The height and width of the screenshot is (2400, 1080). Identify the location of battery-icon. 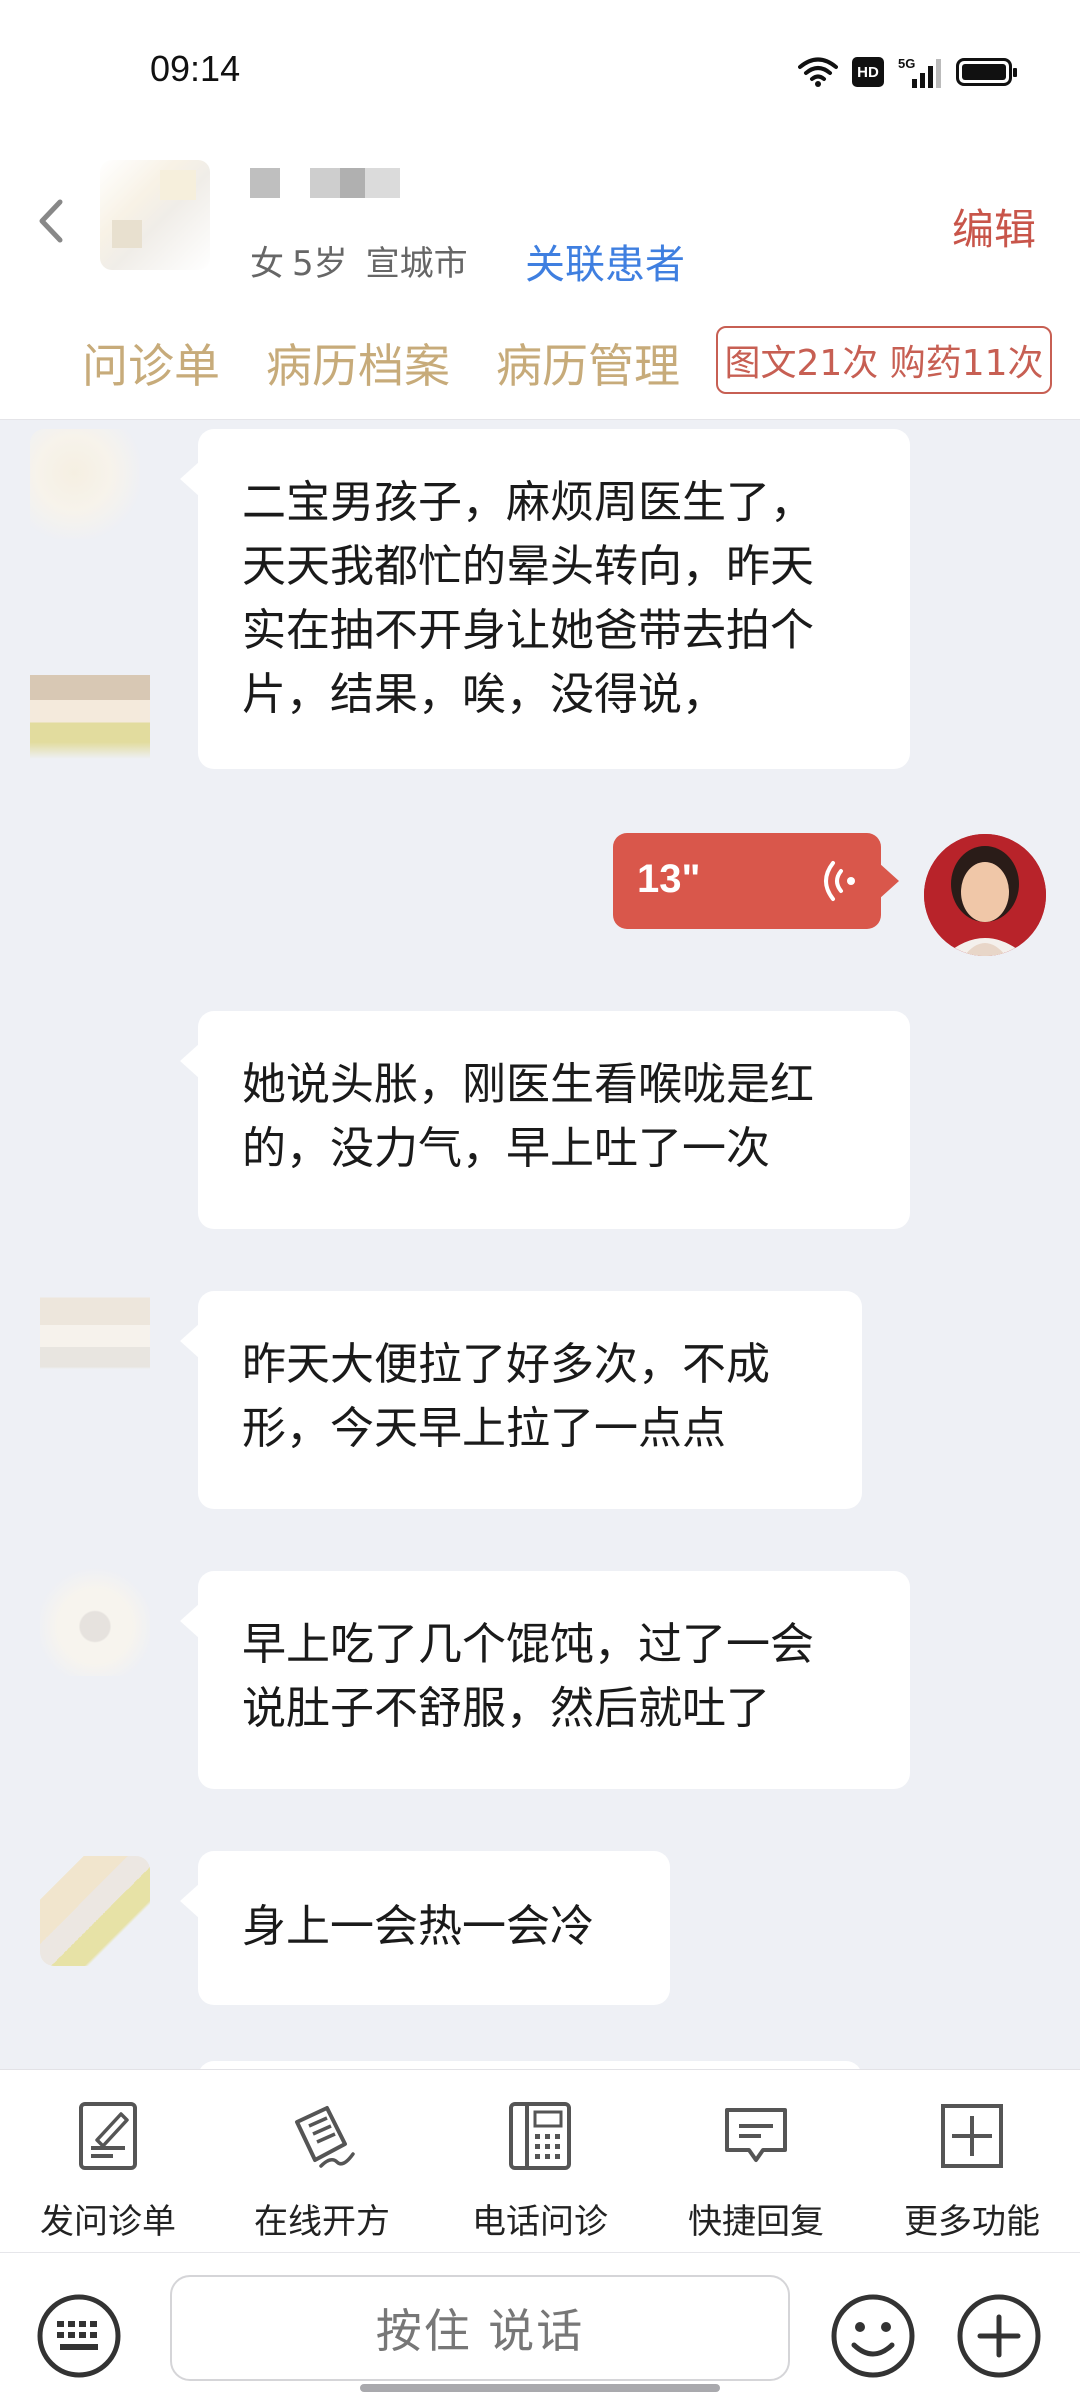
(986, 72).